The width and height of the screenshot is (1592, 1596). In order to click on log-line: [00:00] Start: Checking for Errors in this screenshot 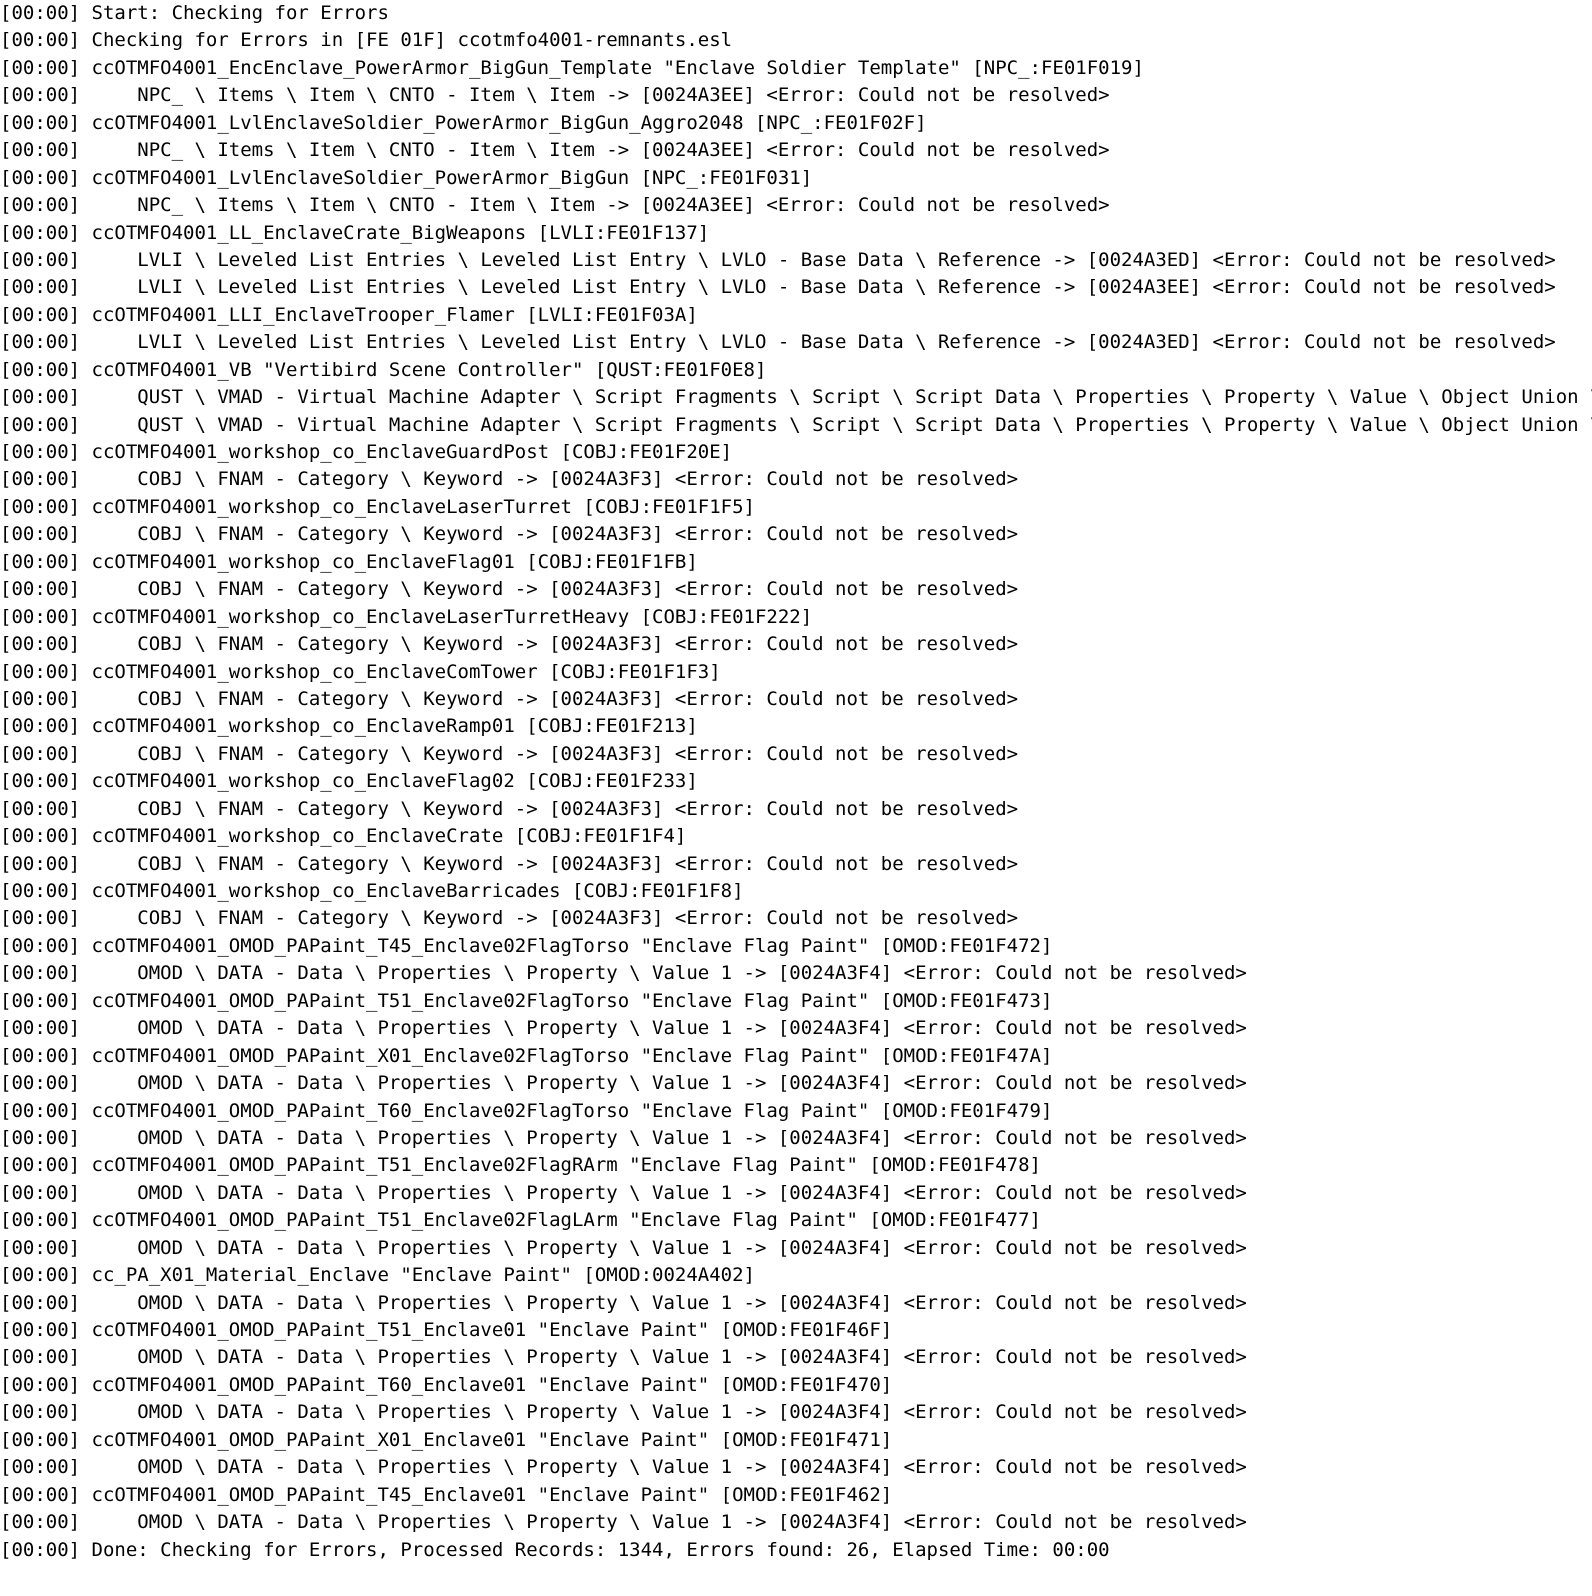, I will do `click(194, 13)`.